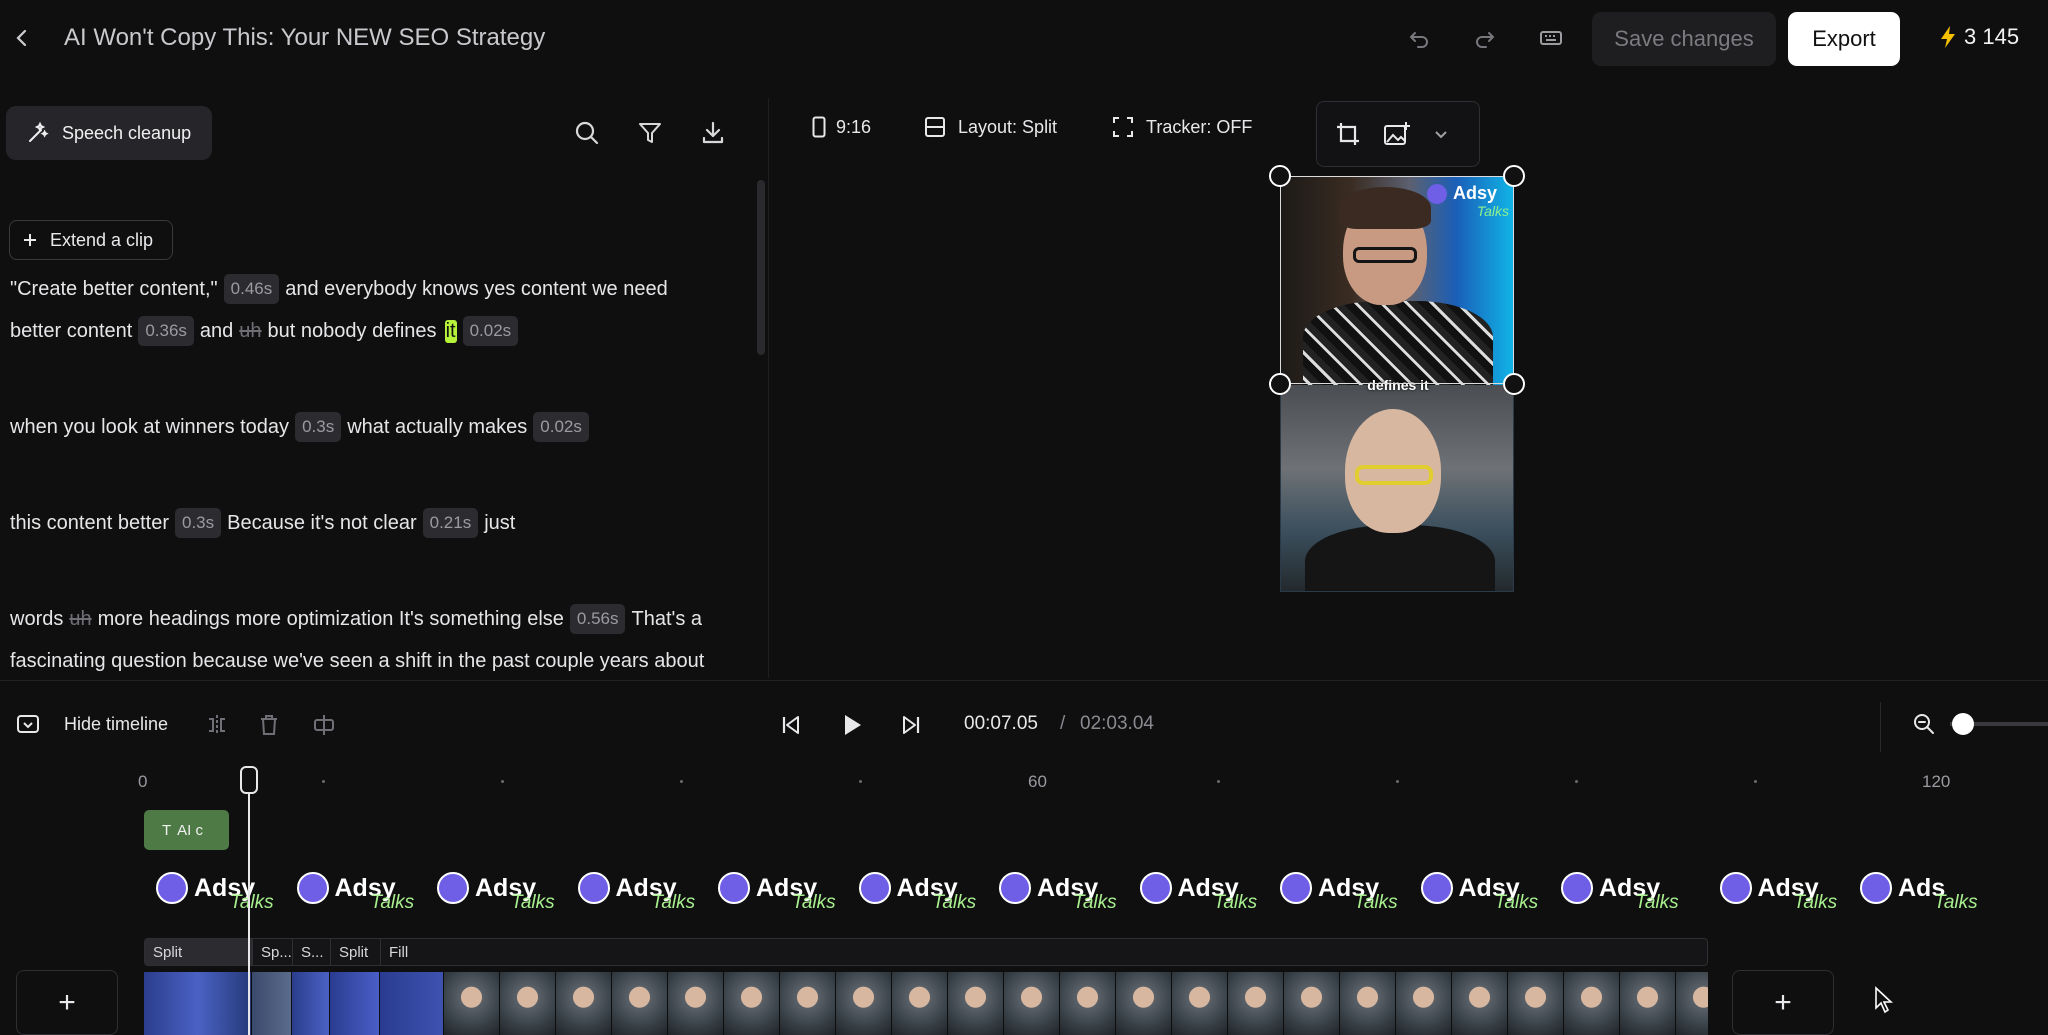  What do you see at coordinates (1397, 280) in the screenshot?
I see `selection-box` at bounding box center [1397, 280].